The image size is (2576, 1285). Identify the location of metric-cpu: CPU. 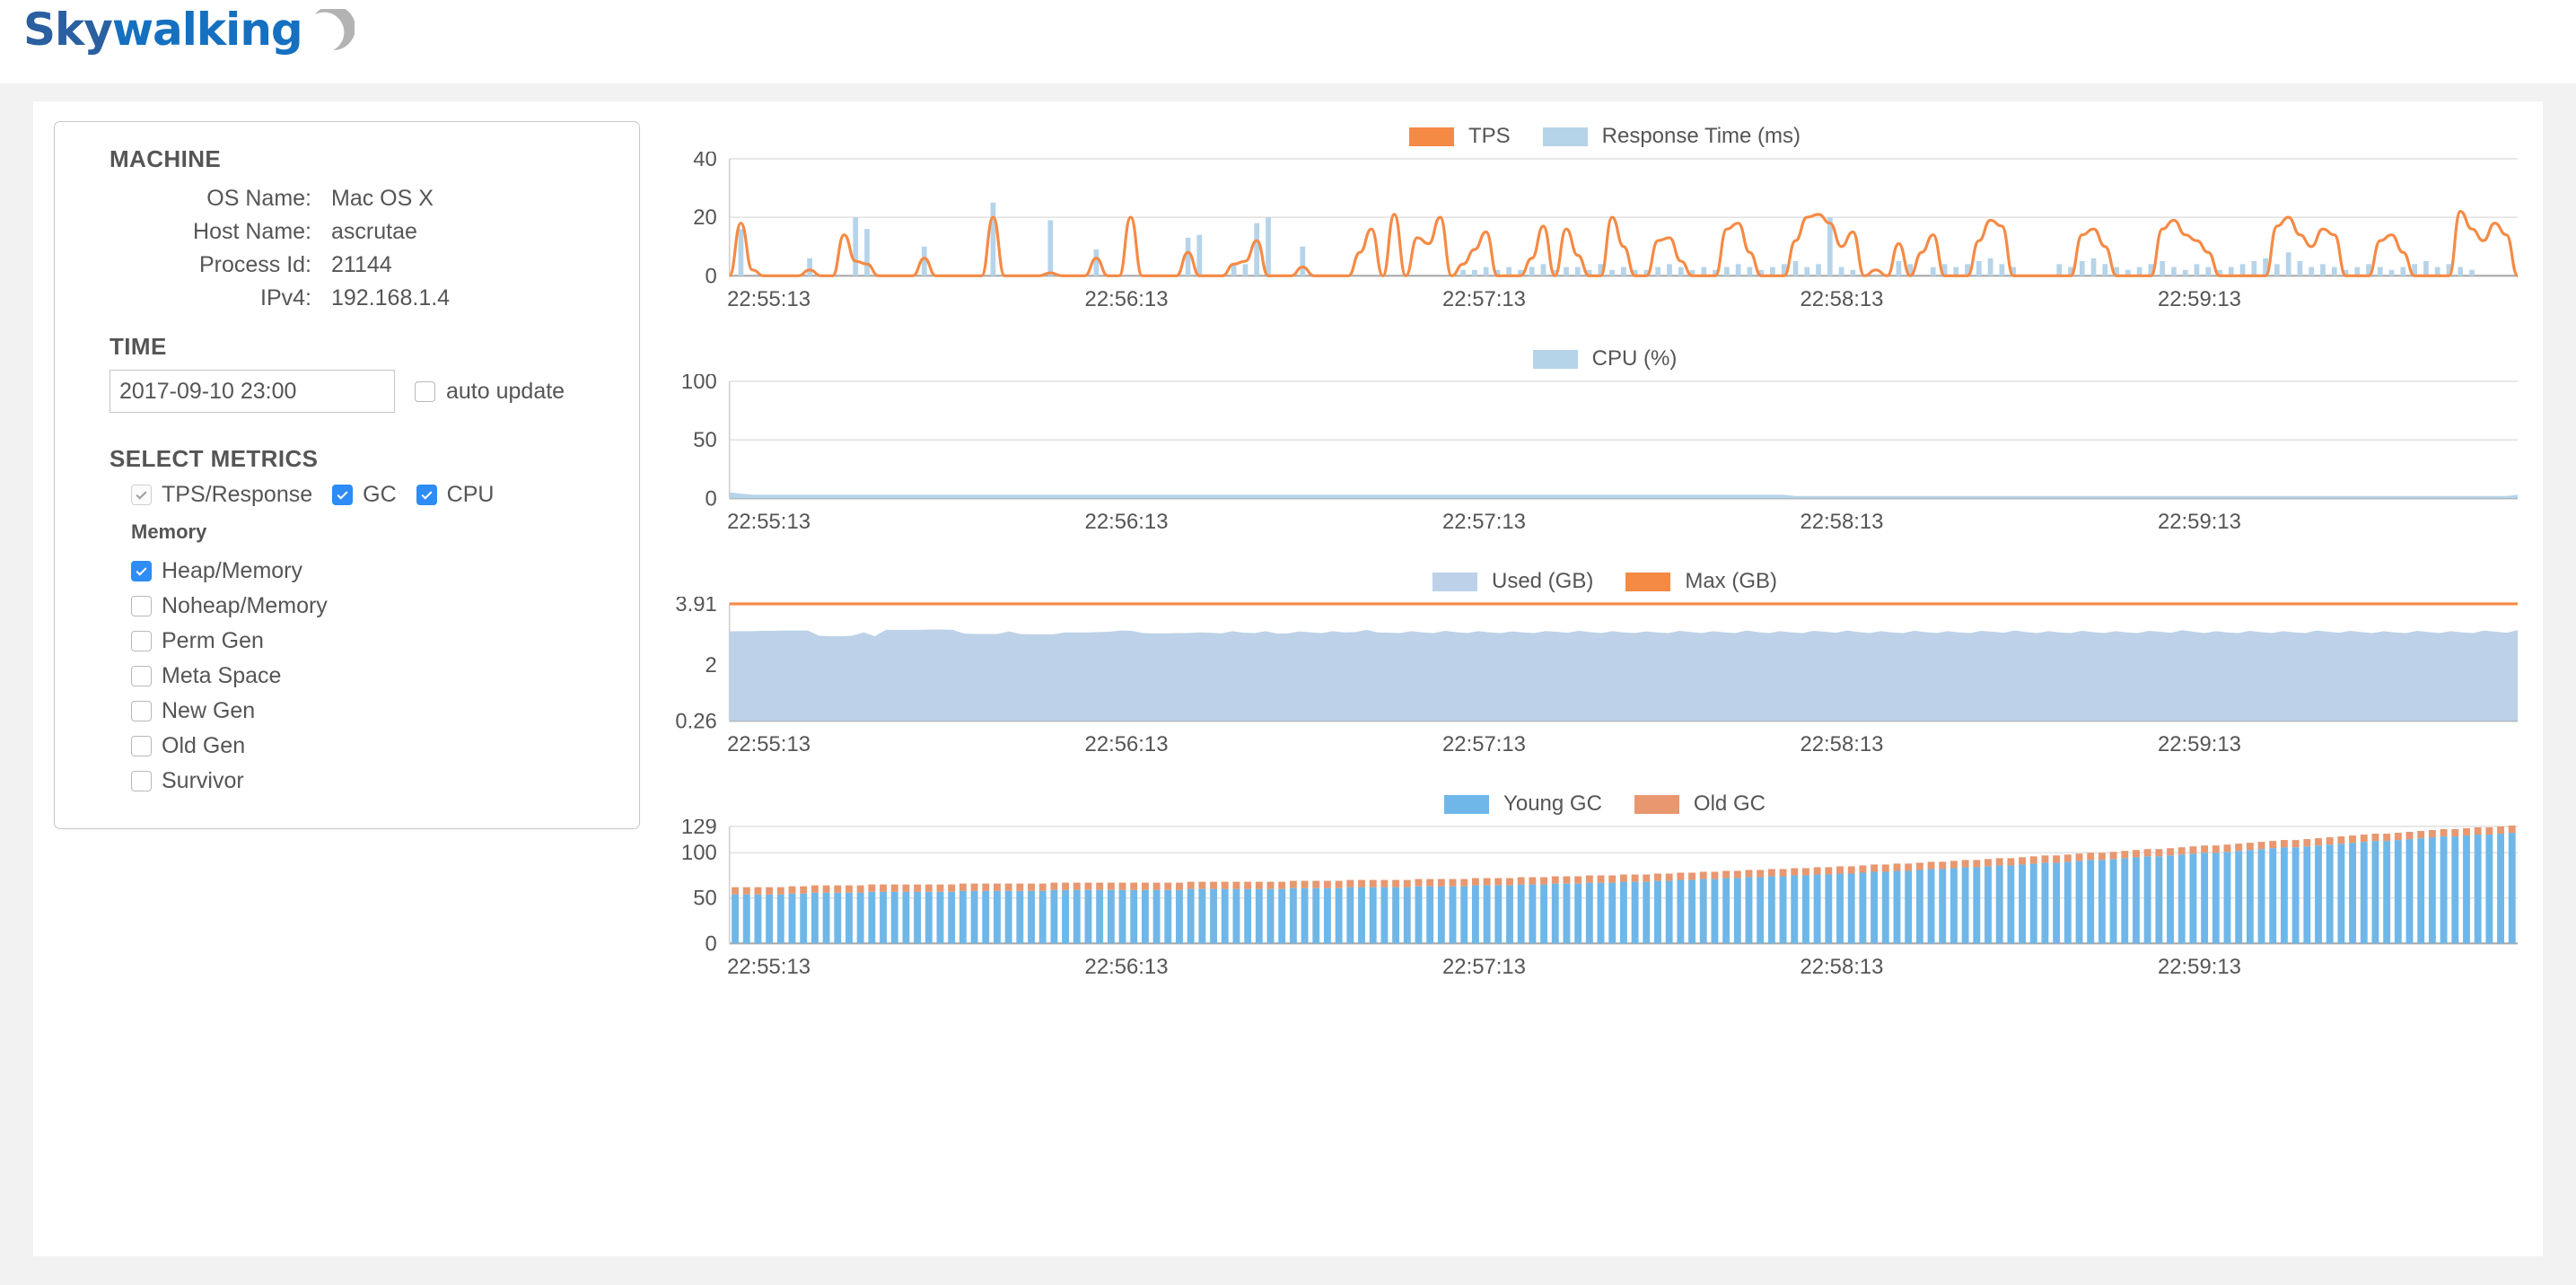
(455, 495).